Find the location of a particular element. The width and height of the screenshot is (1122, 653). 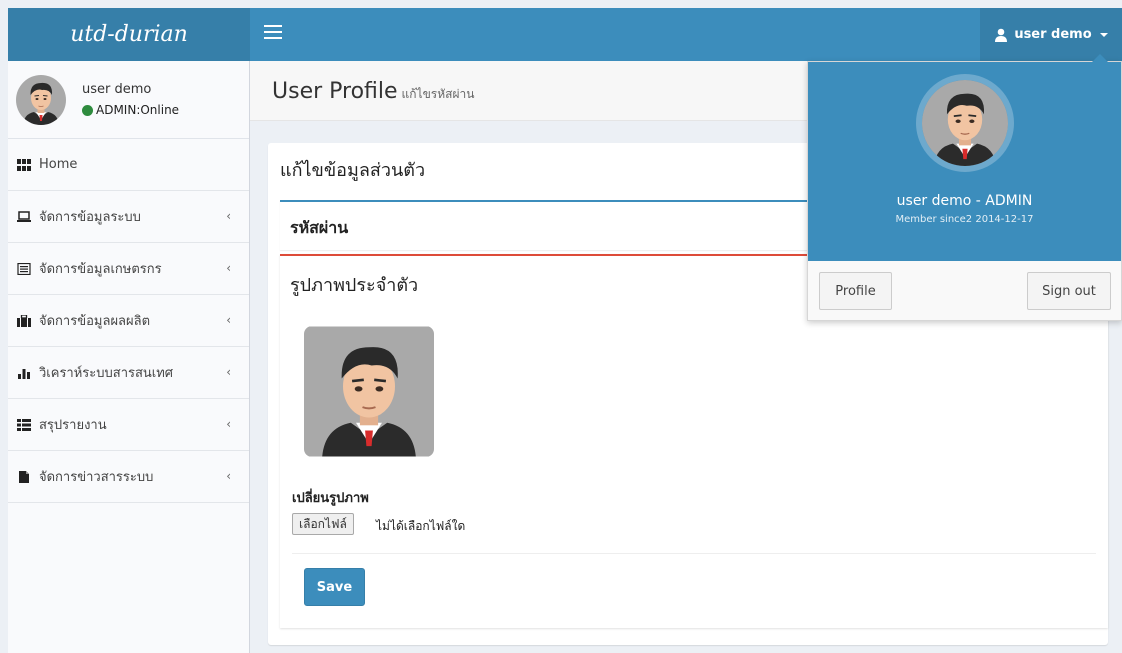

sidebar-item-product-data: จัดการข้อมูลผลผลิต ‹ is located at coordinates (128, 321).